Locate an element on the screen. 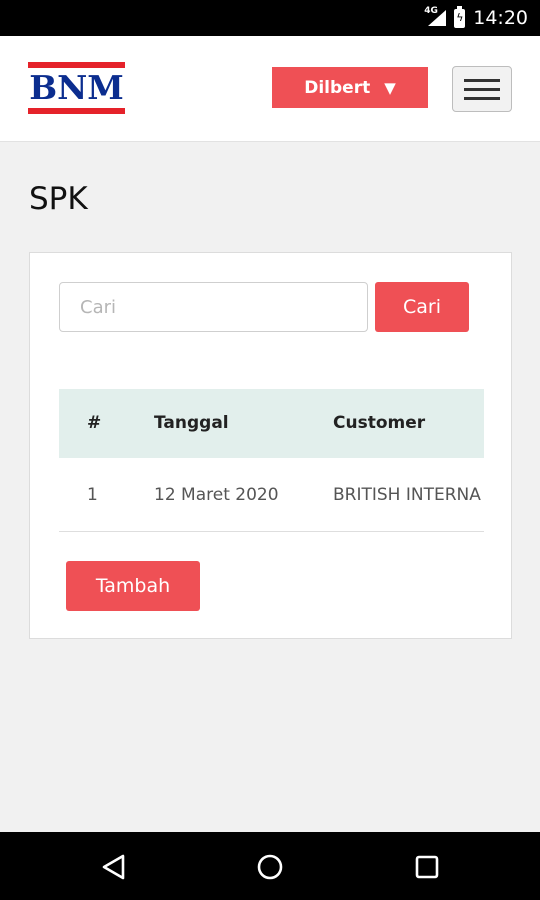 The width and height of the screenshot is (540, 900). column-header-number: # is located at coordinates (94, 423).